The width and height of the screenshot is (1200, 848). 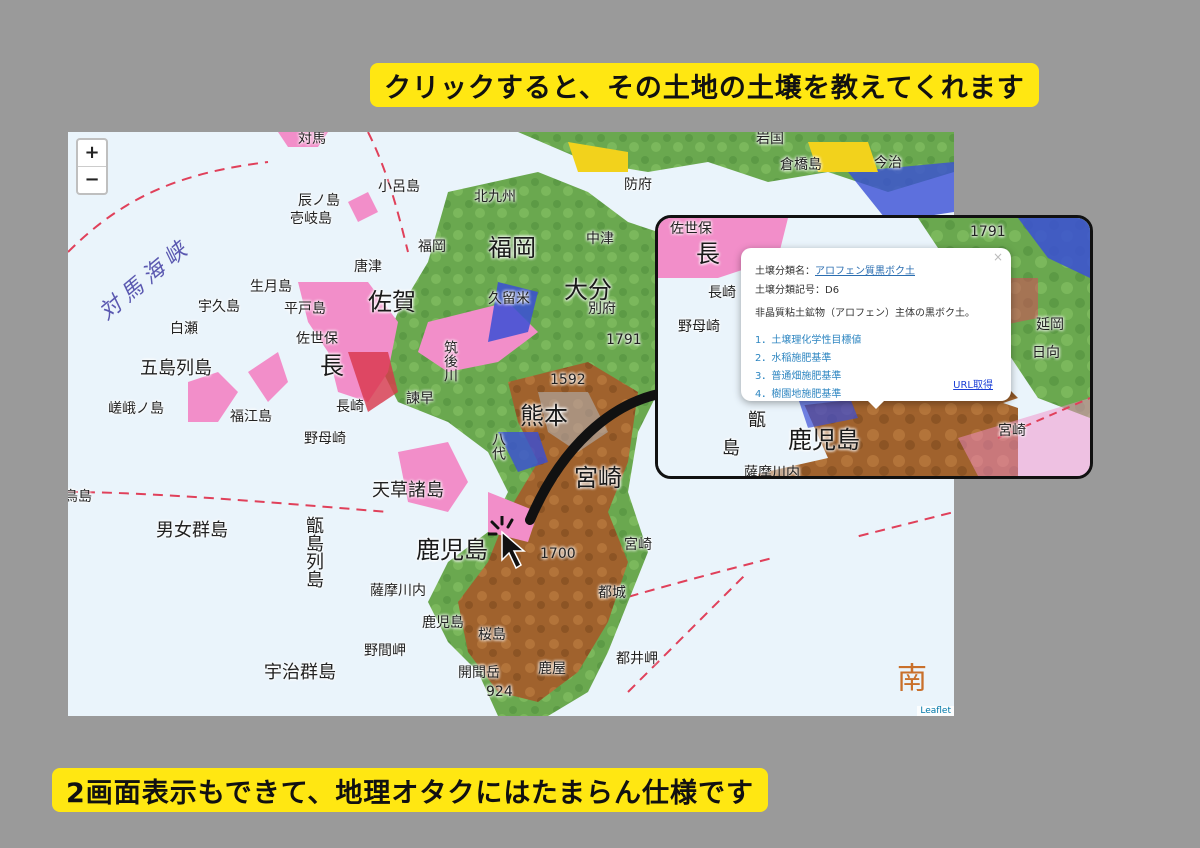 I want to click on top-caption-banner: クリックすると、その土地の土壌を教えてくれます, so click(x=704, y=85).